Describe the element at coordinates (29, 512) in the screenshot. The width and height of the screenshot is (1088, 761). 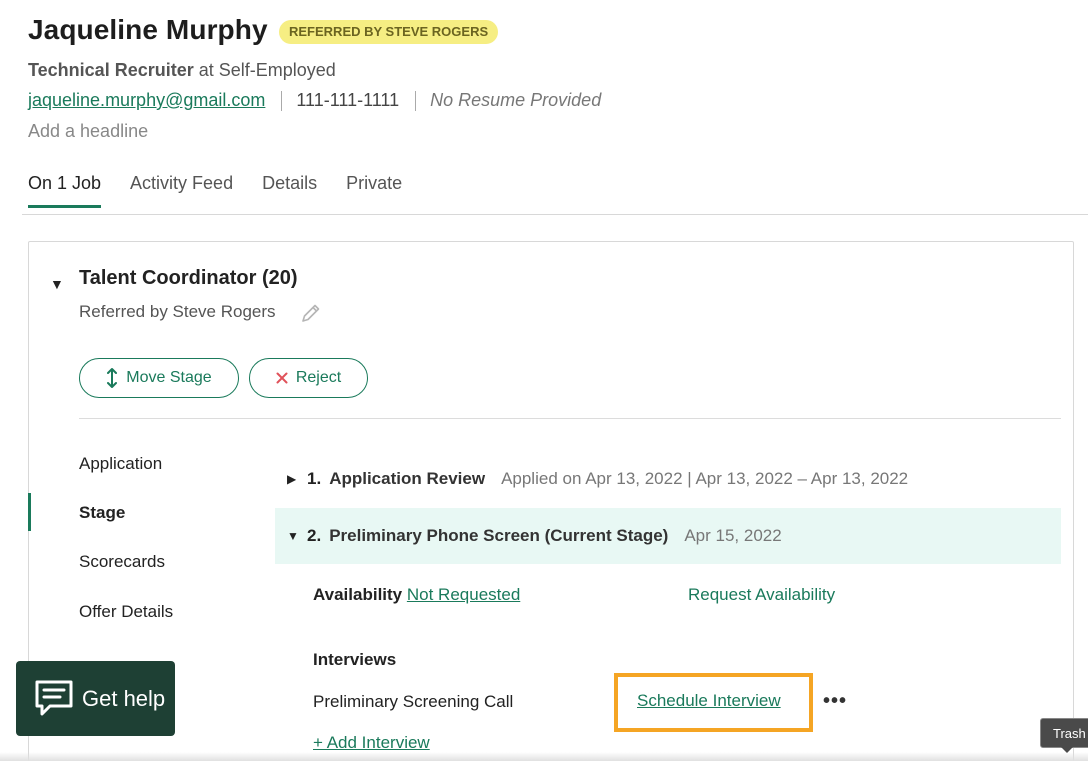
I see `sidenav-active-indicator` at that location.